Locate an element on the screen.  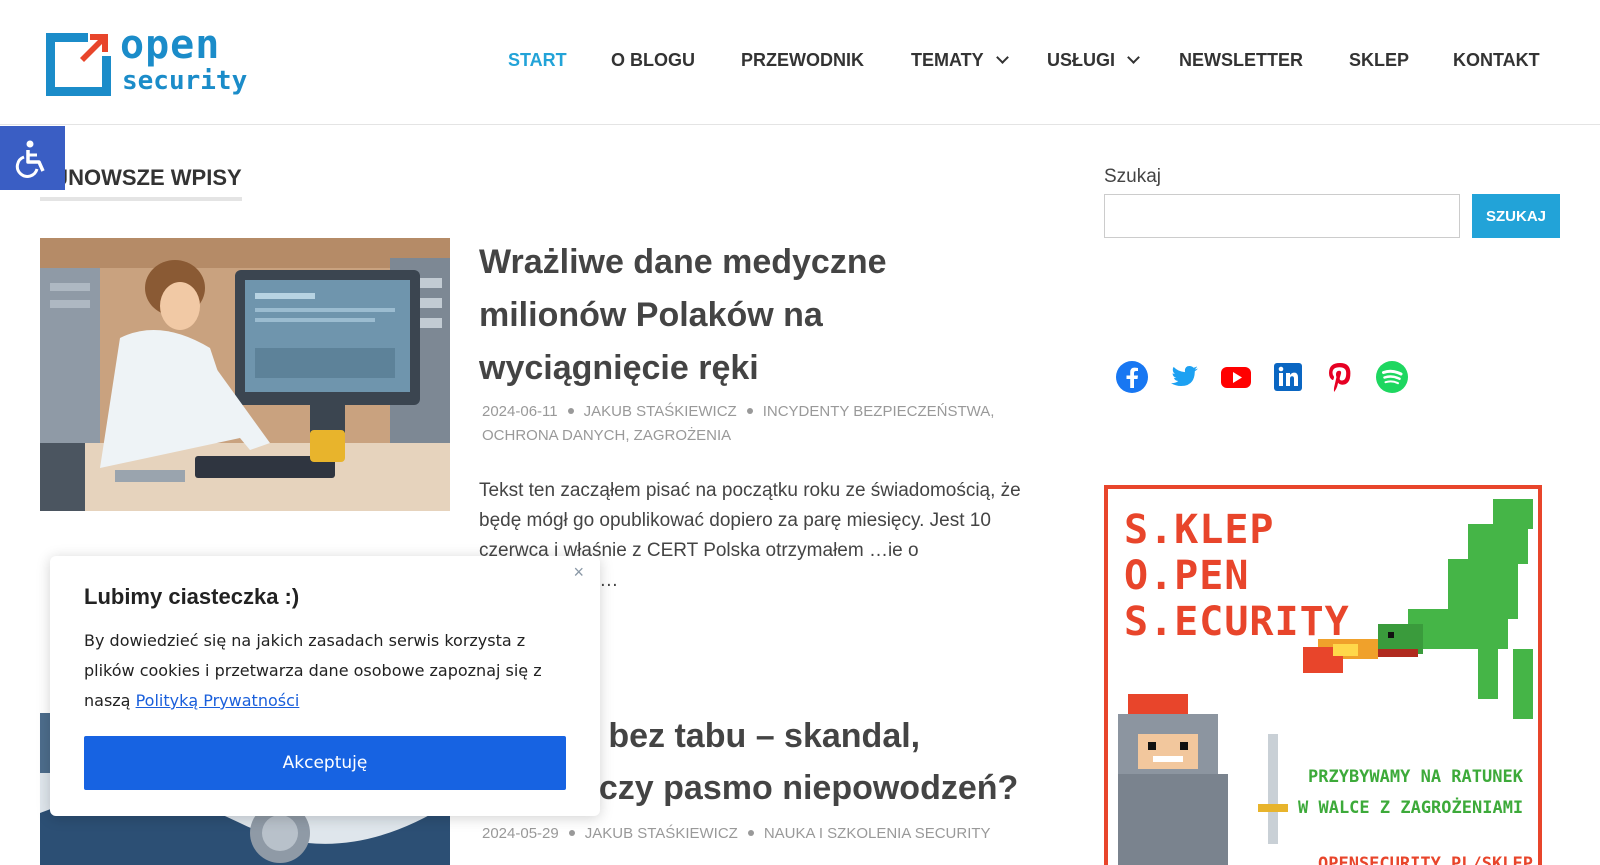
nav-sklep: SKLEP is located at coordinates (1379, 60).